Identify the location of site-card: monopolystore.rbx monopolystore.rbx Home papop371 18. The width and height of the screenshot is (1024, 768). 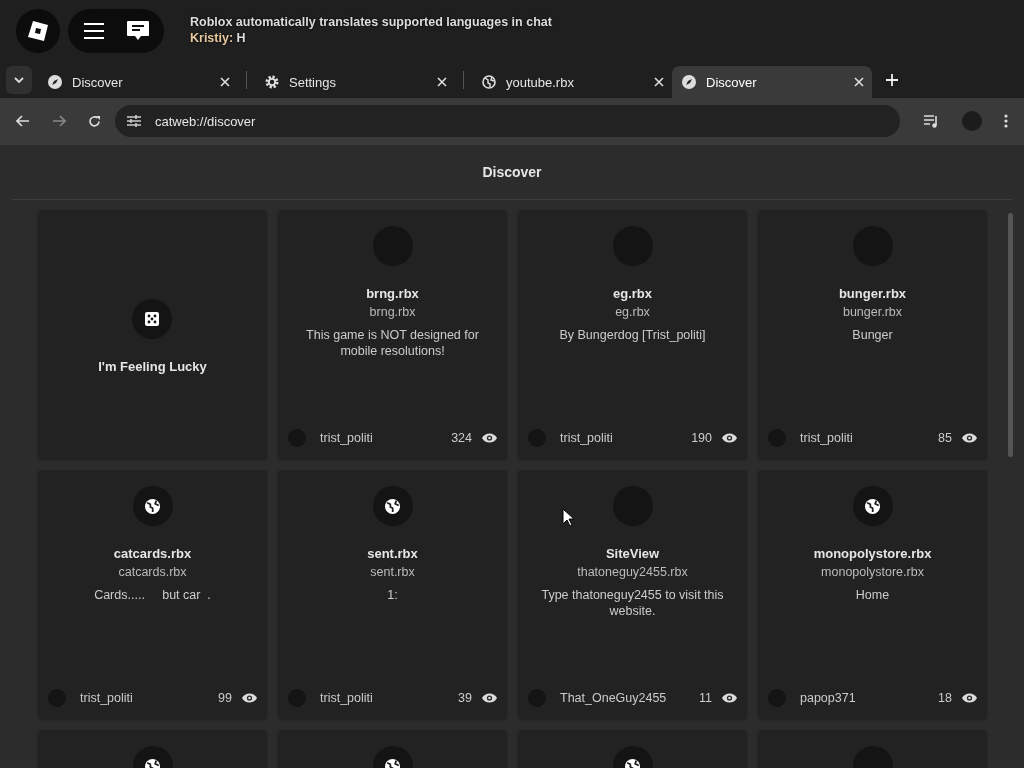
(872, 594).